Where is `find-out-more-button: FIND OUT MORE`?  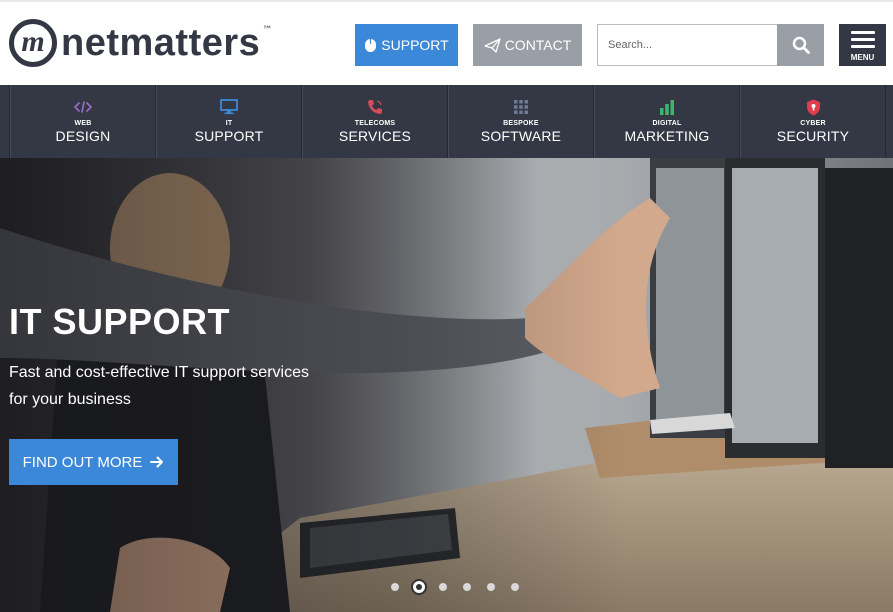 find-out-more-button: FIND OUT MORE is located at coordinates (93, 462).